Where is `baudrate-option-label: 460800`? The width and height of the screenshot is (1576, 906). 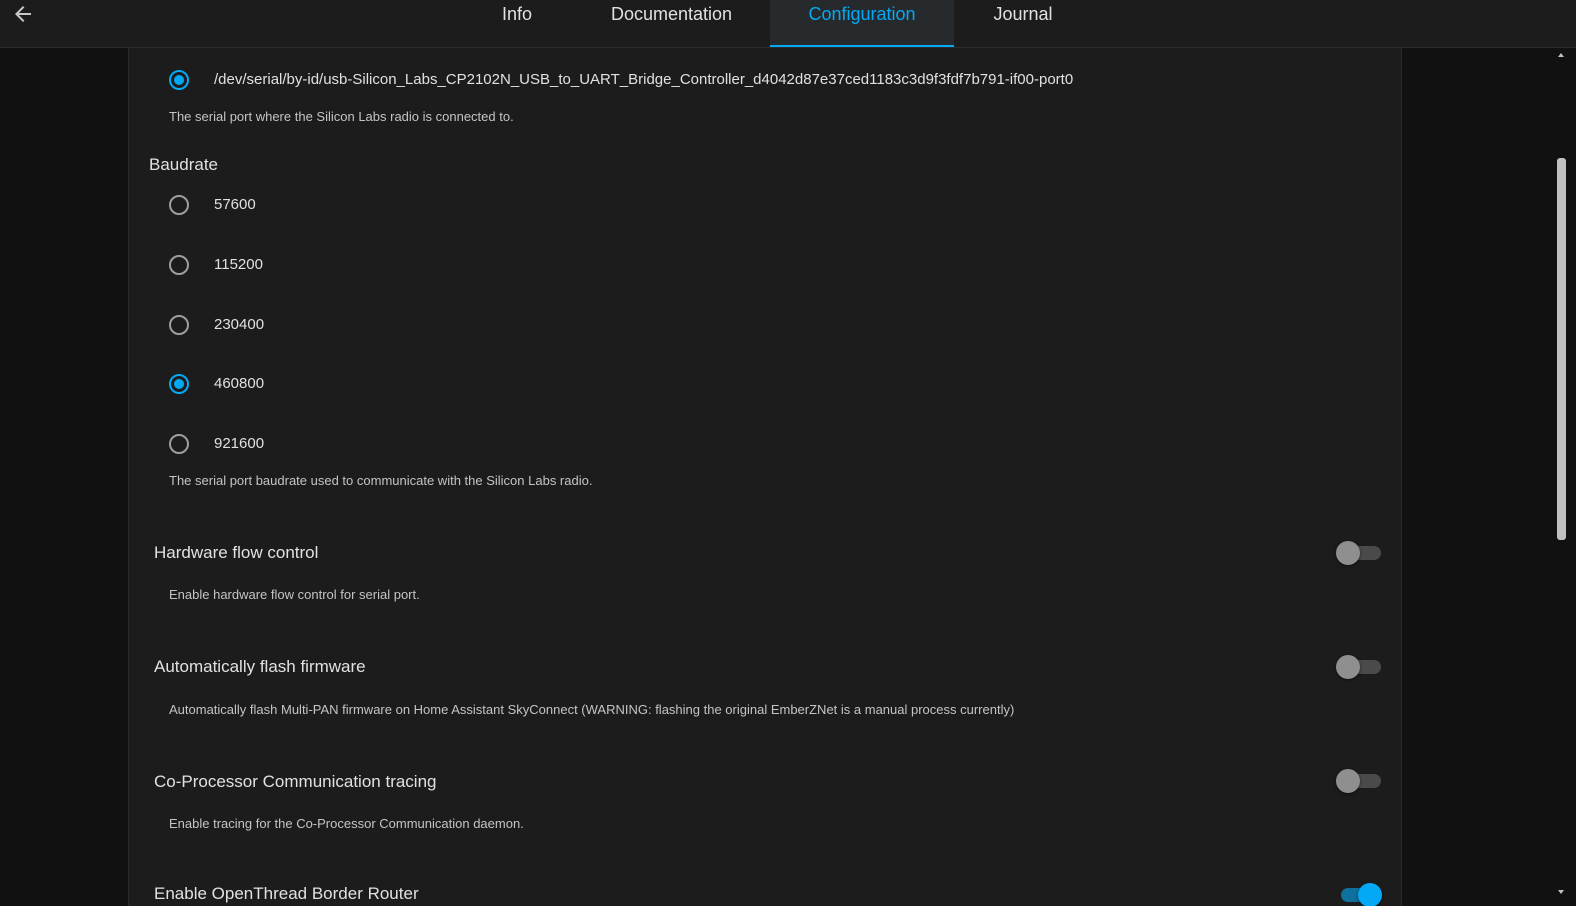 baudrate-option-label: 460800 is located at coordinates (239, 383).